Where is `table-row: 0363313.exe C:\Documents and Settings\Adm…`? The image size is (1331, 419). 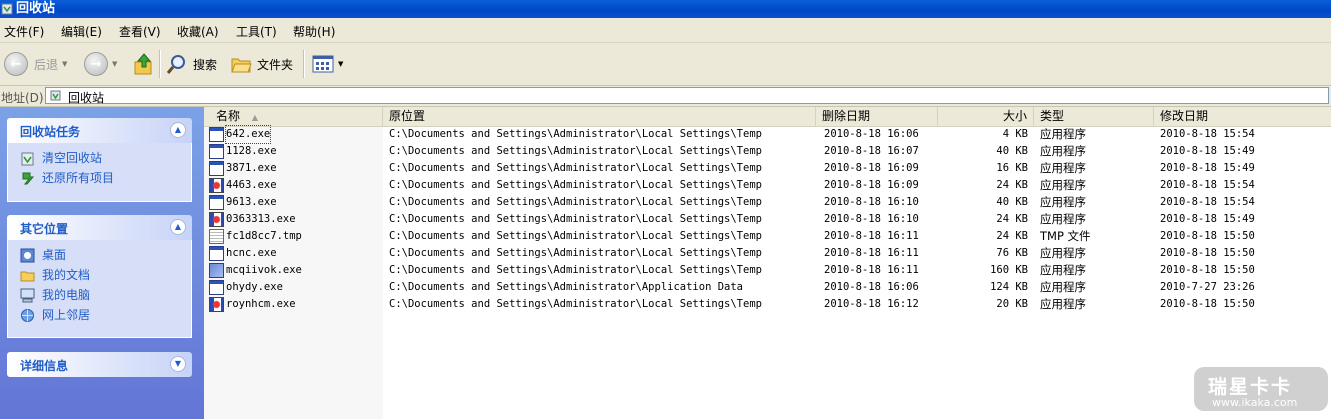 table-row: 0363313.exe C:\Documents and Settings\Adm… is located at coordinates (767, 219).